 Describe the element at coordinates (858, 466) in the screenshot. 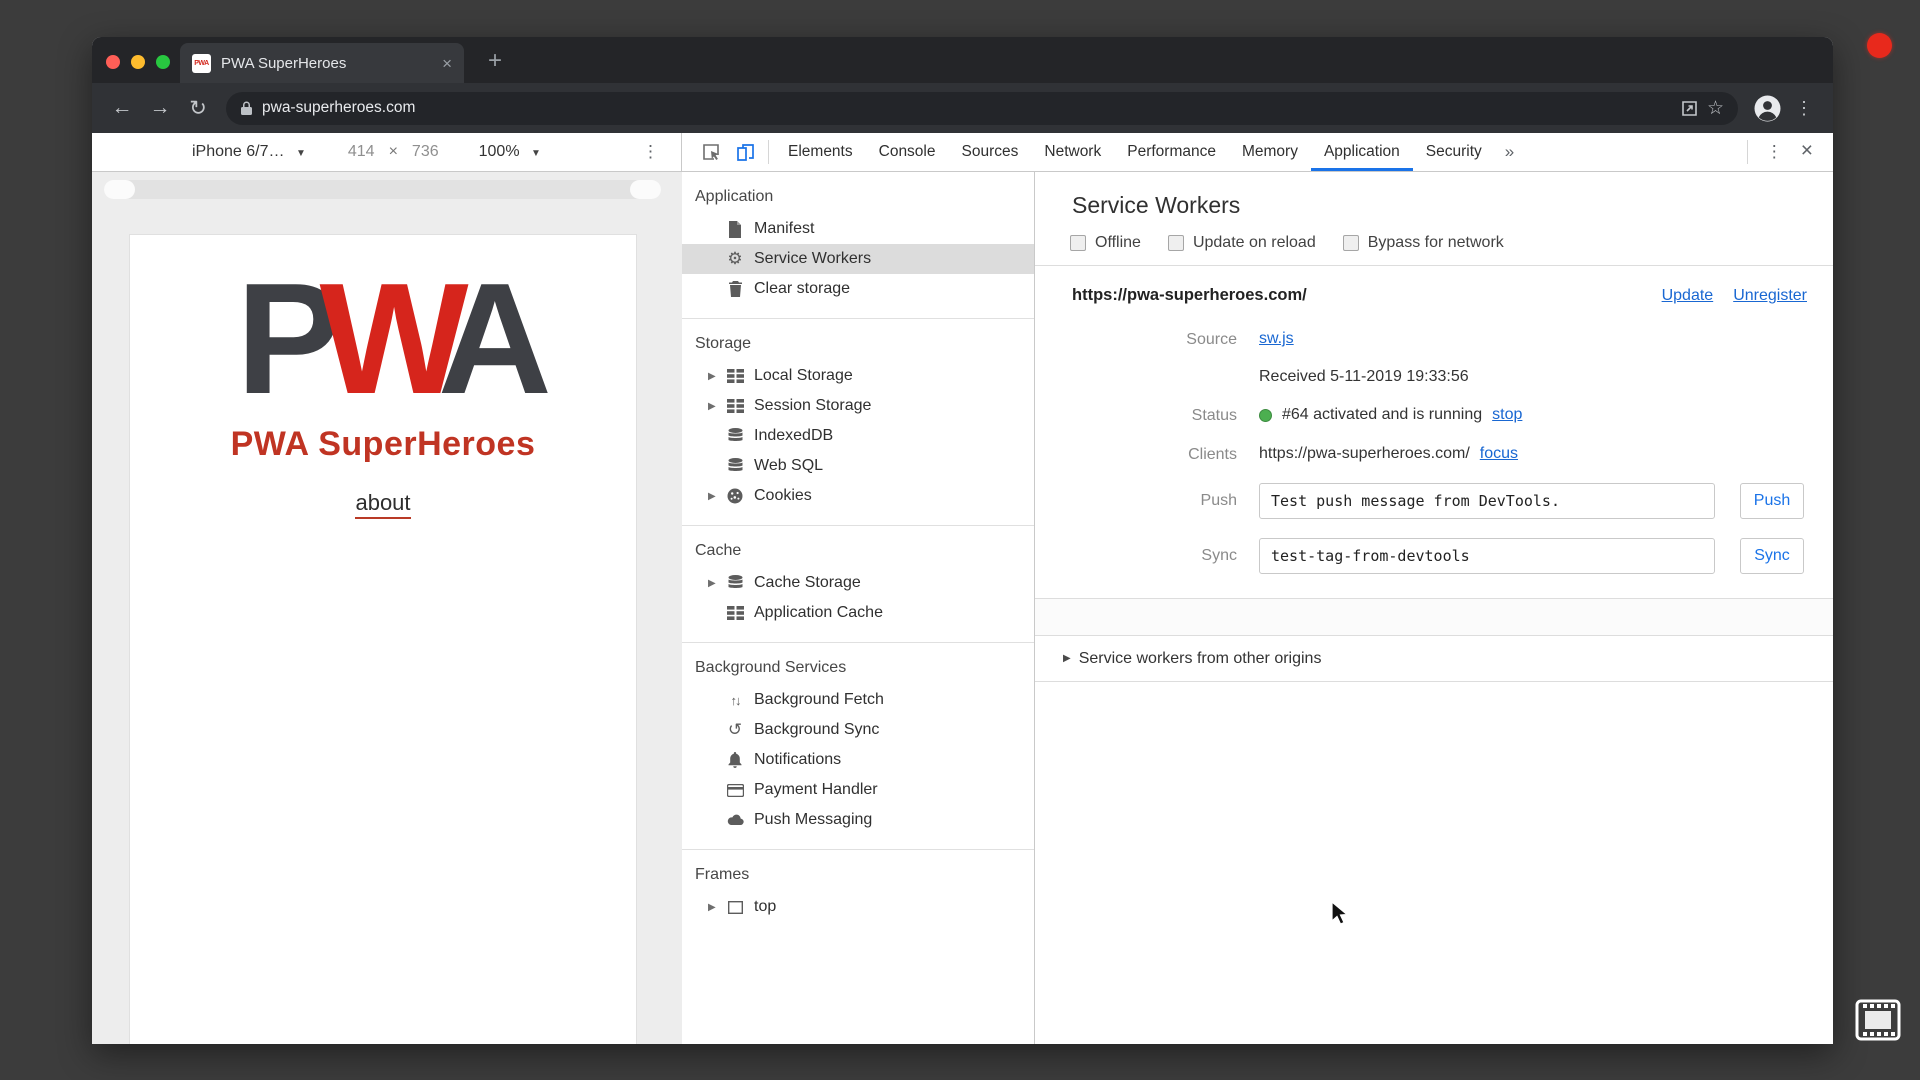

I see `sidebar-item-web-sql: Web SQL` at that location.